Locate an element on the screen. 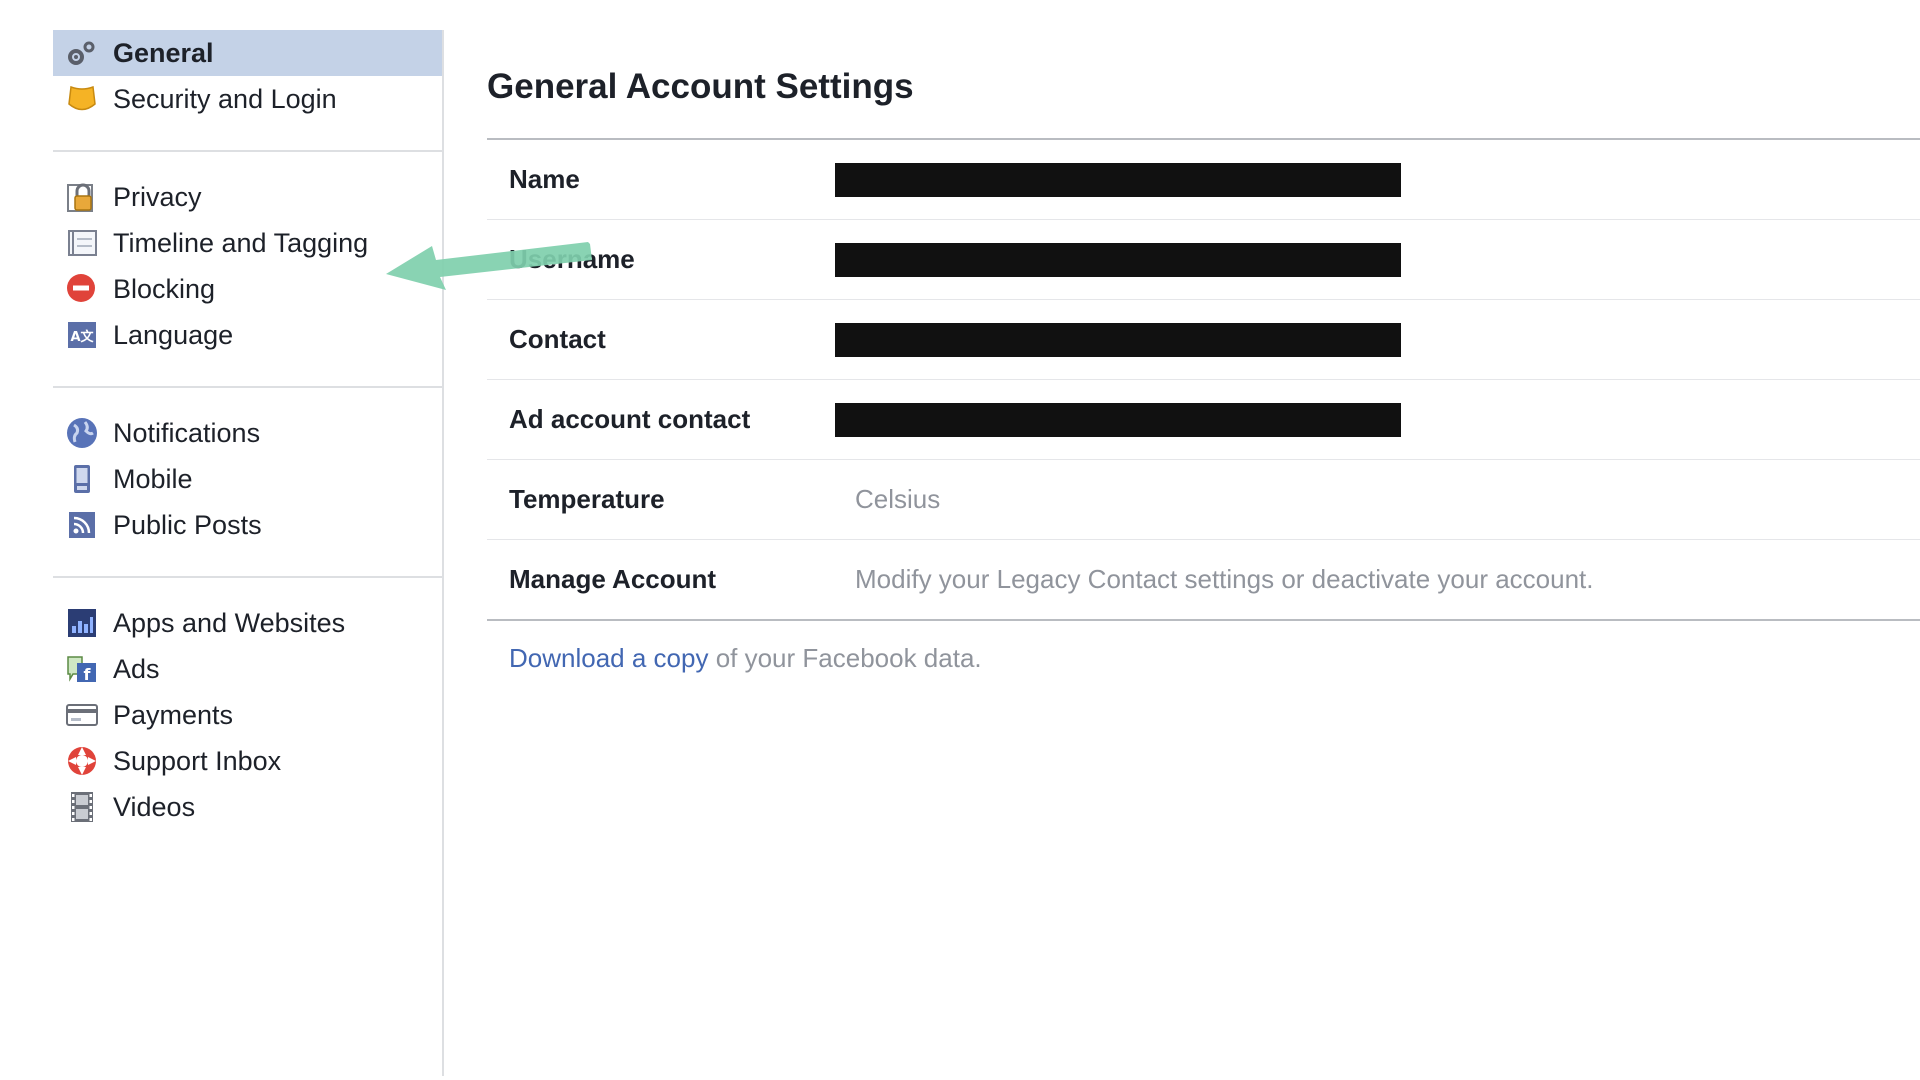  sidebar-item-label: Privacy is located at coordinates (157, 197).